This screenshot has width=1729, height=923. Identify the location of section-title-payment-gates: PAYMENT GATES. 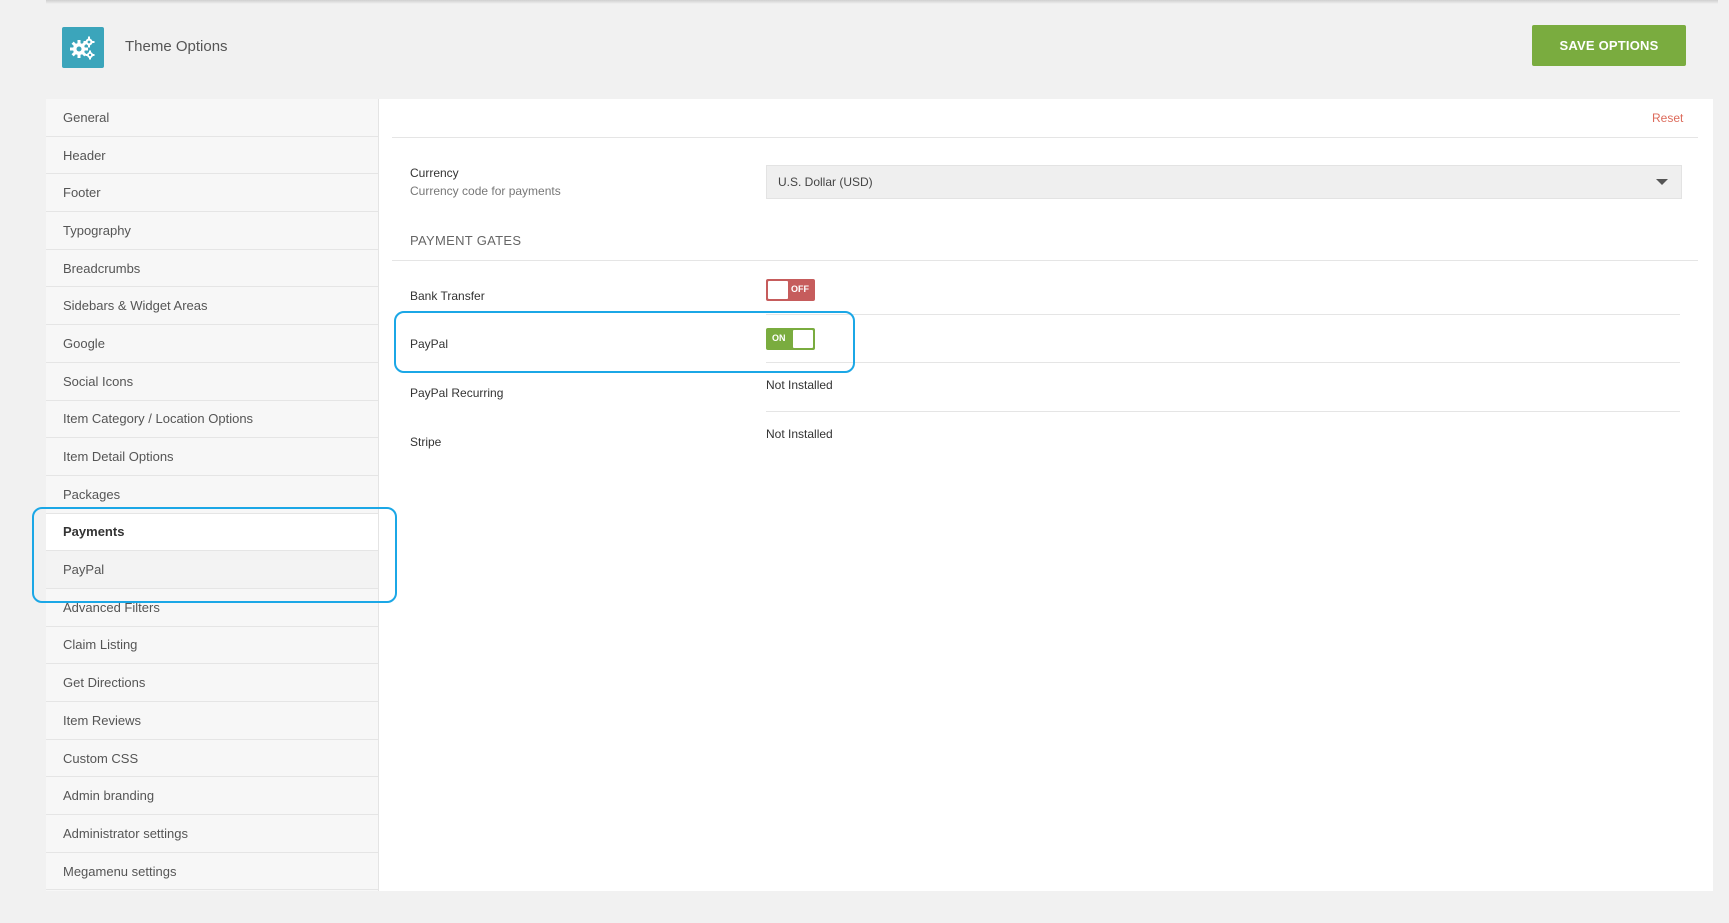
(466, 240).